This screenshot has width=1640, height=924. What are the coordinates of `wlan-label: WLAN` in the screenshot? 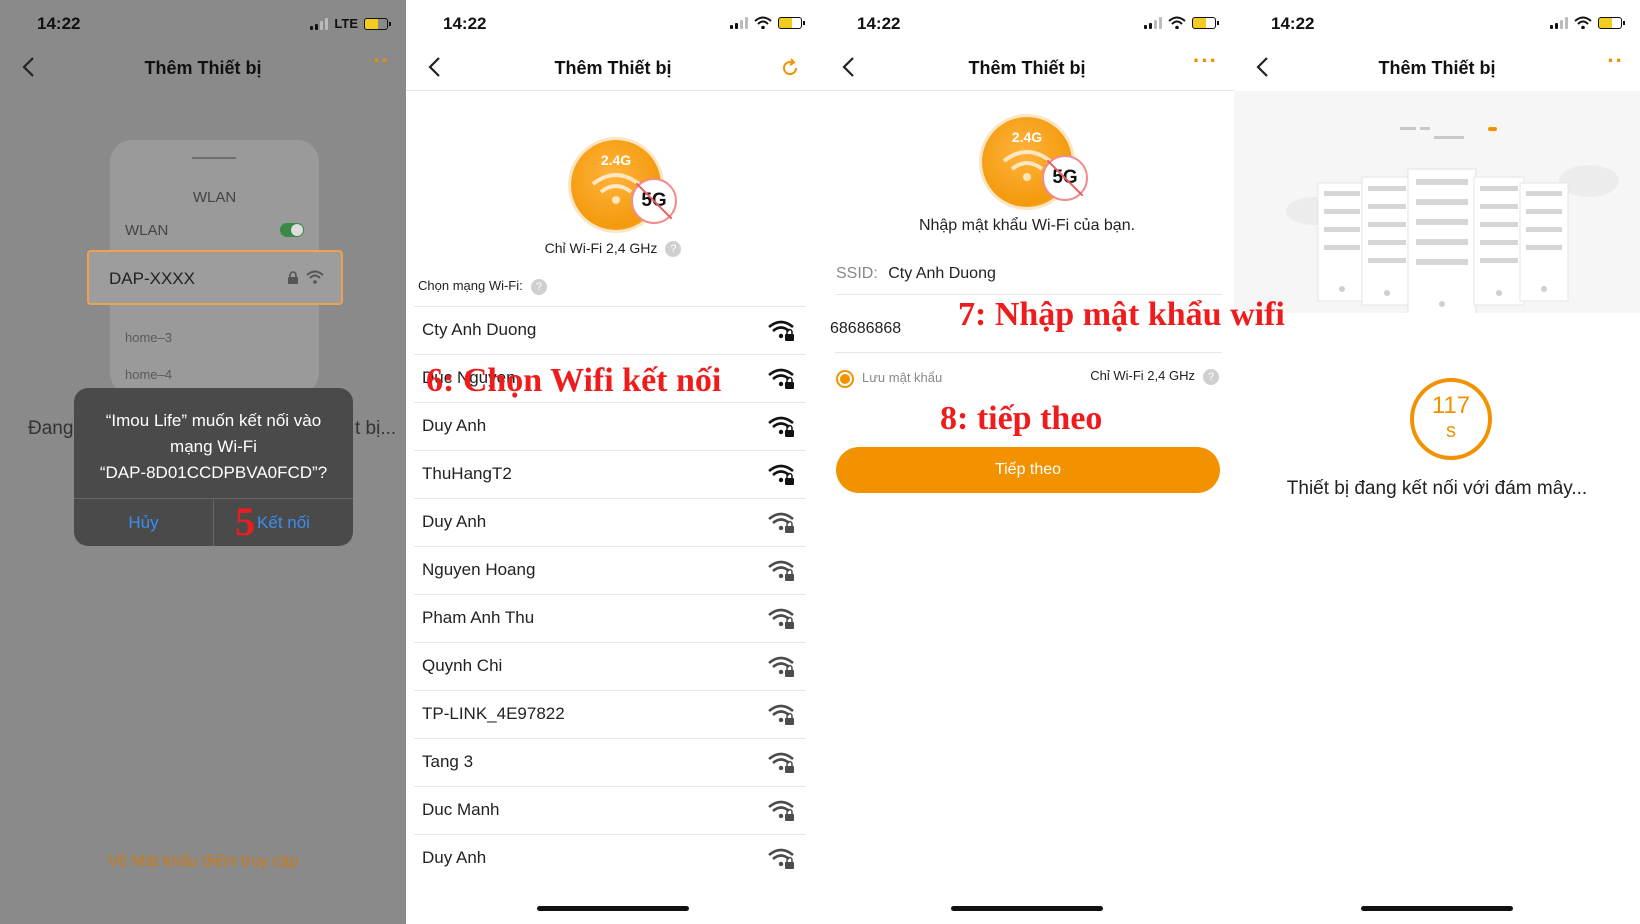 It's located at (147, 230).